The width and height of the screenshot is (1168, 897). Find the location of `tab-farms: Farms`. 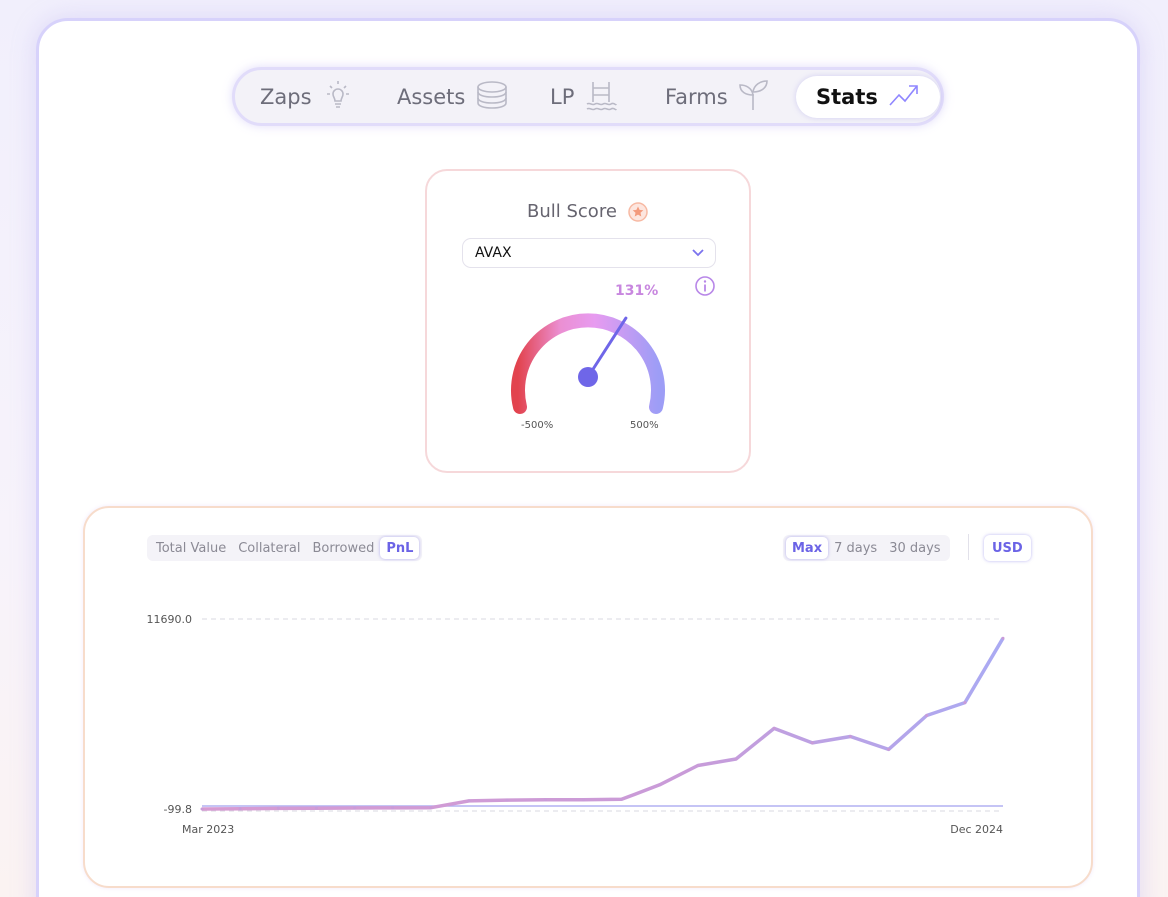

tab-farms: Farms is located at coordinates (717, 97).